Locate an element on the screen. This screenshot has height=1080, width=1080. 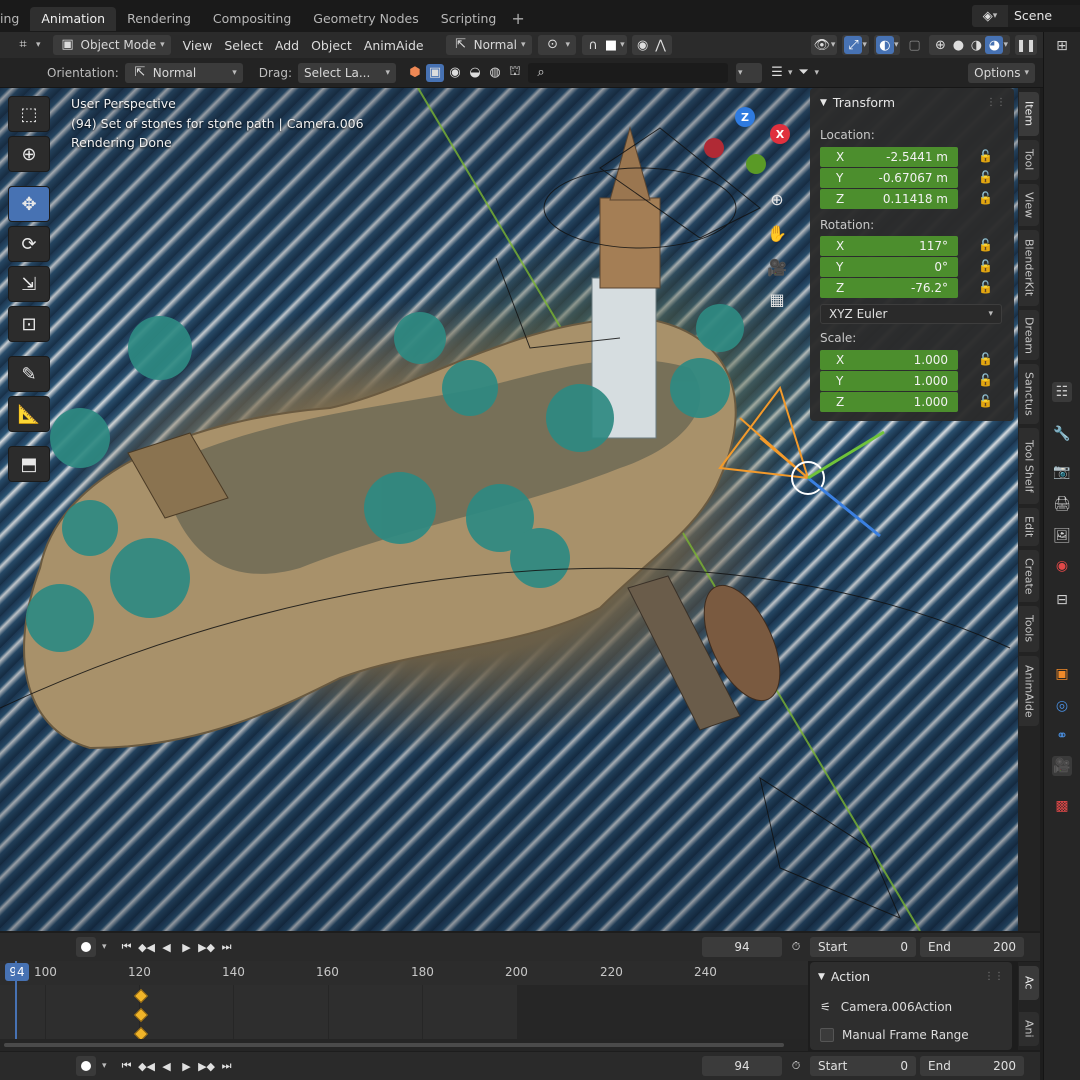
output-props-icon: 🖨 is located at coordinates (1062, 504).